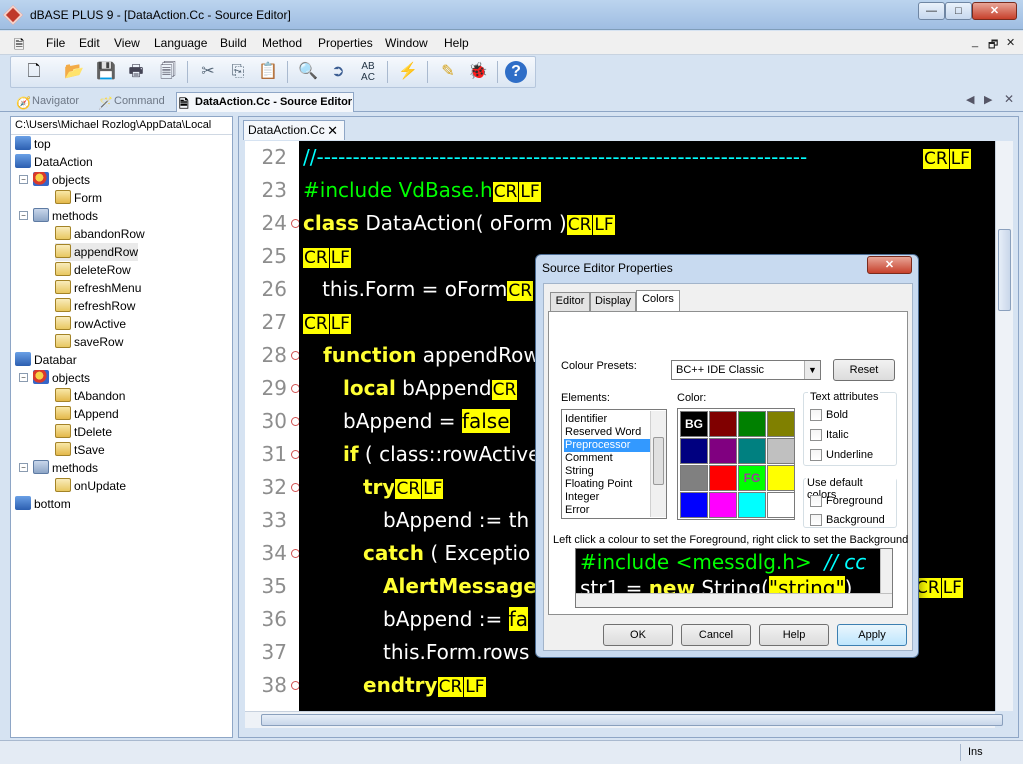 The height and width of the screenshot is (764, 1023). Describe the element at coordinates (265, 102) in the screenshot. I see `tab-source-editor: 🗎 DataAction.Cc - Source Editor` at that location.